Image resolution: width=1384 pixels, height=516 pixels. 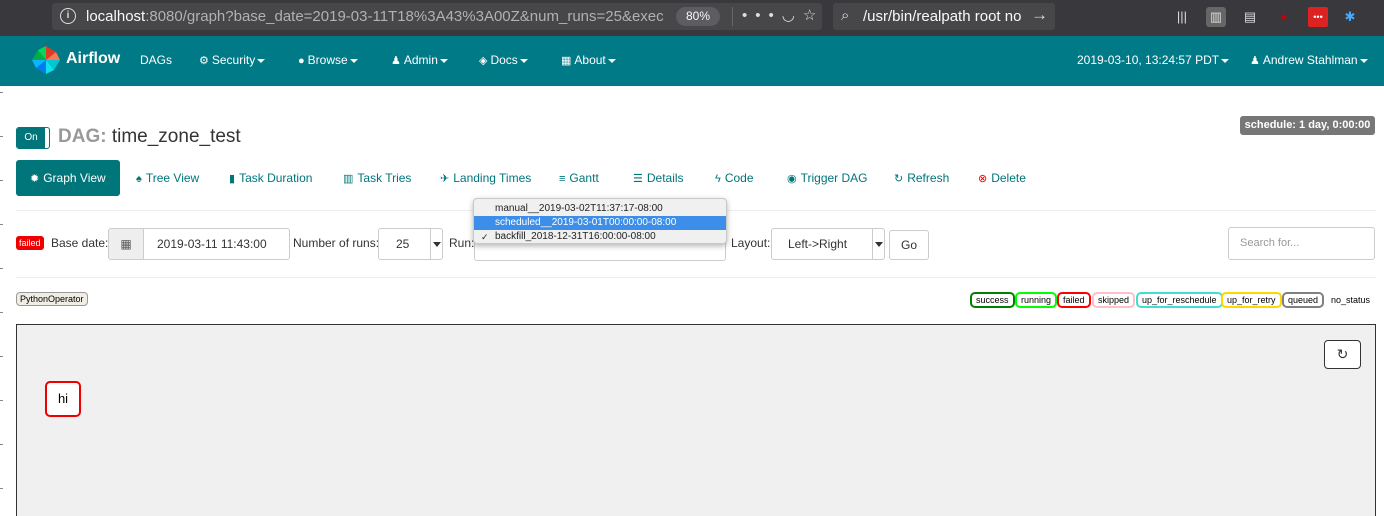 What do you see at coordinates (492, 178) in the screenshot?
I see `tab-label: Landing Times` at bounding box center [492, 178].